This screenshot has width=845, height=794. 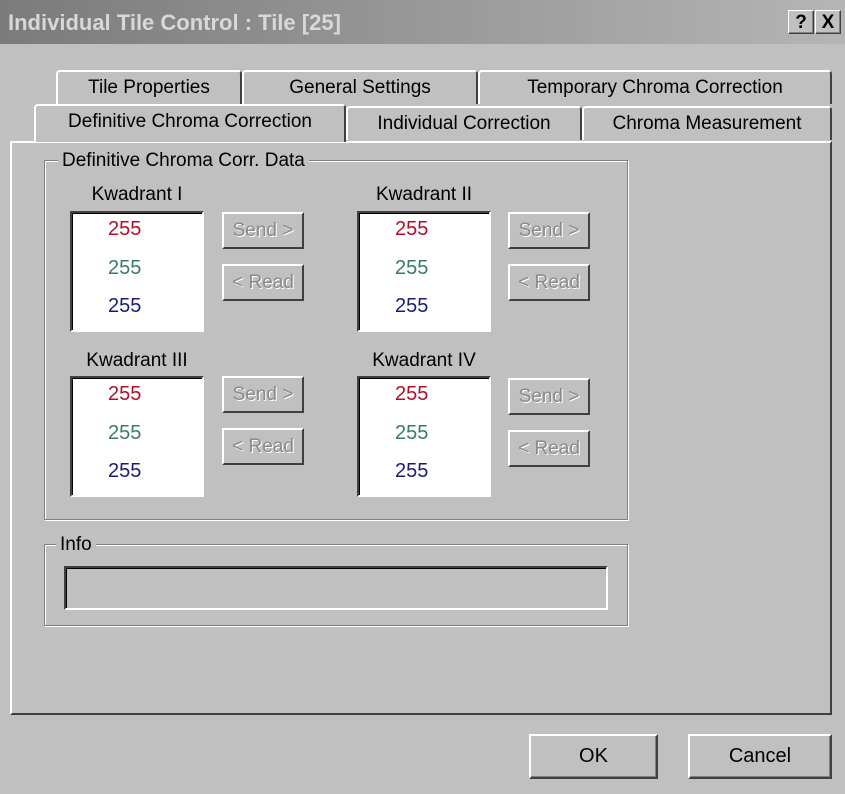 What do you see at coordinates (424, 360) in the screenshot?
I see `quadrant-4-label: Kwadrant IV` at bounding box center [424, 360].